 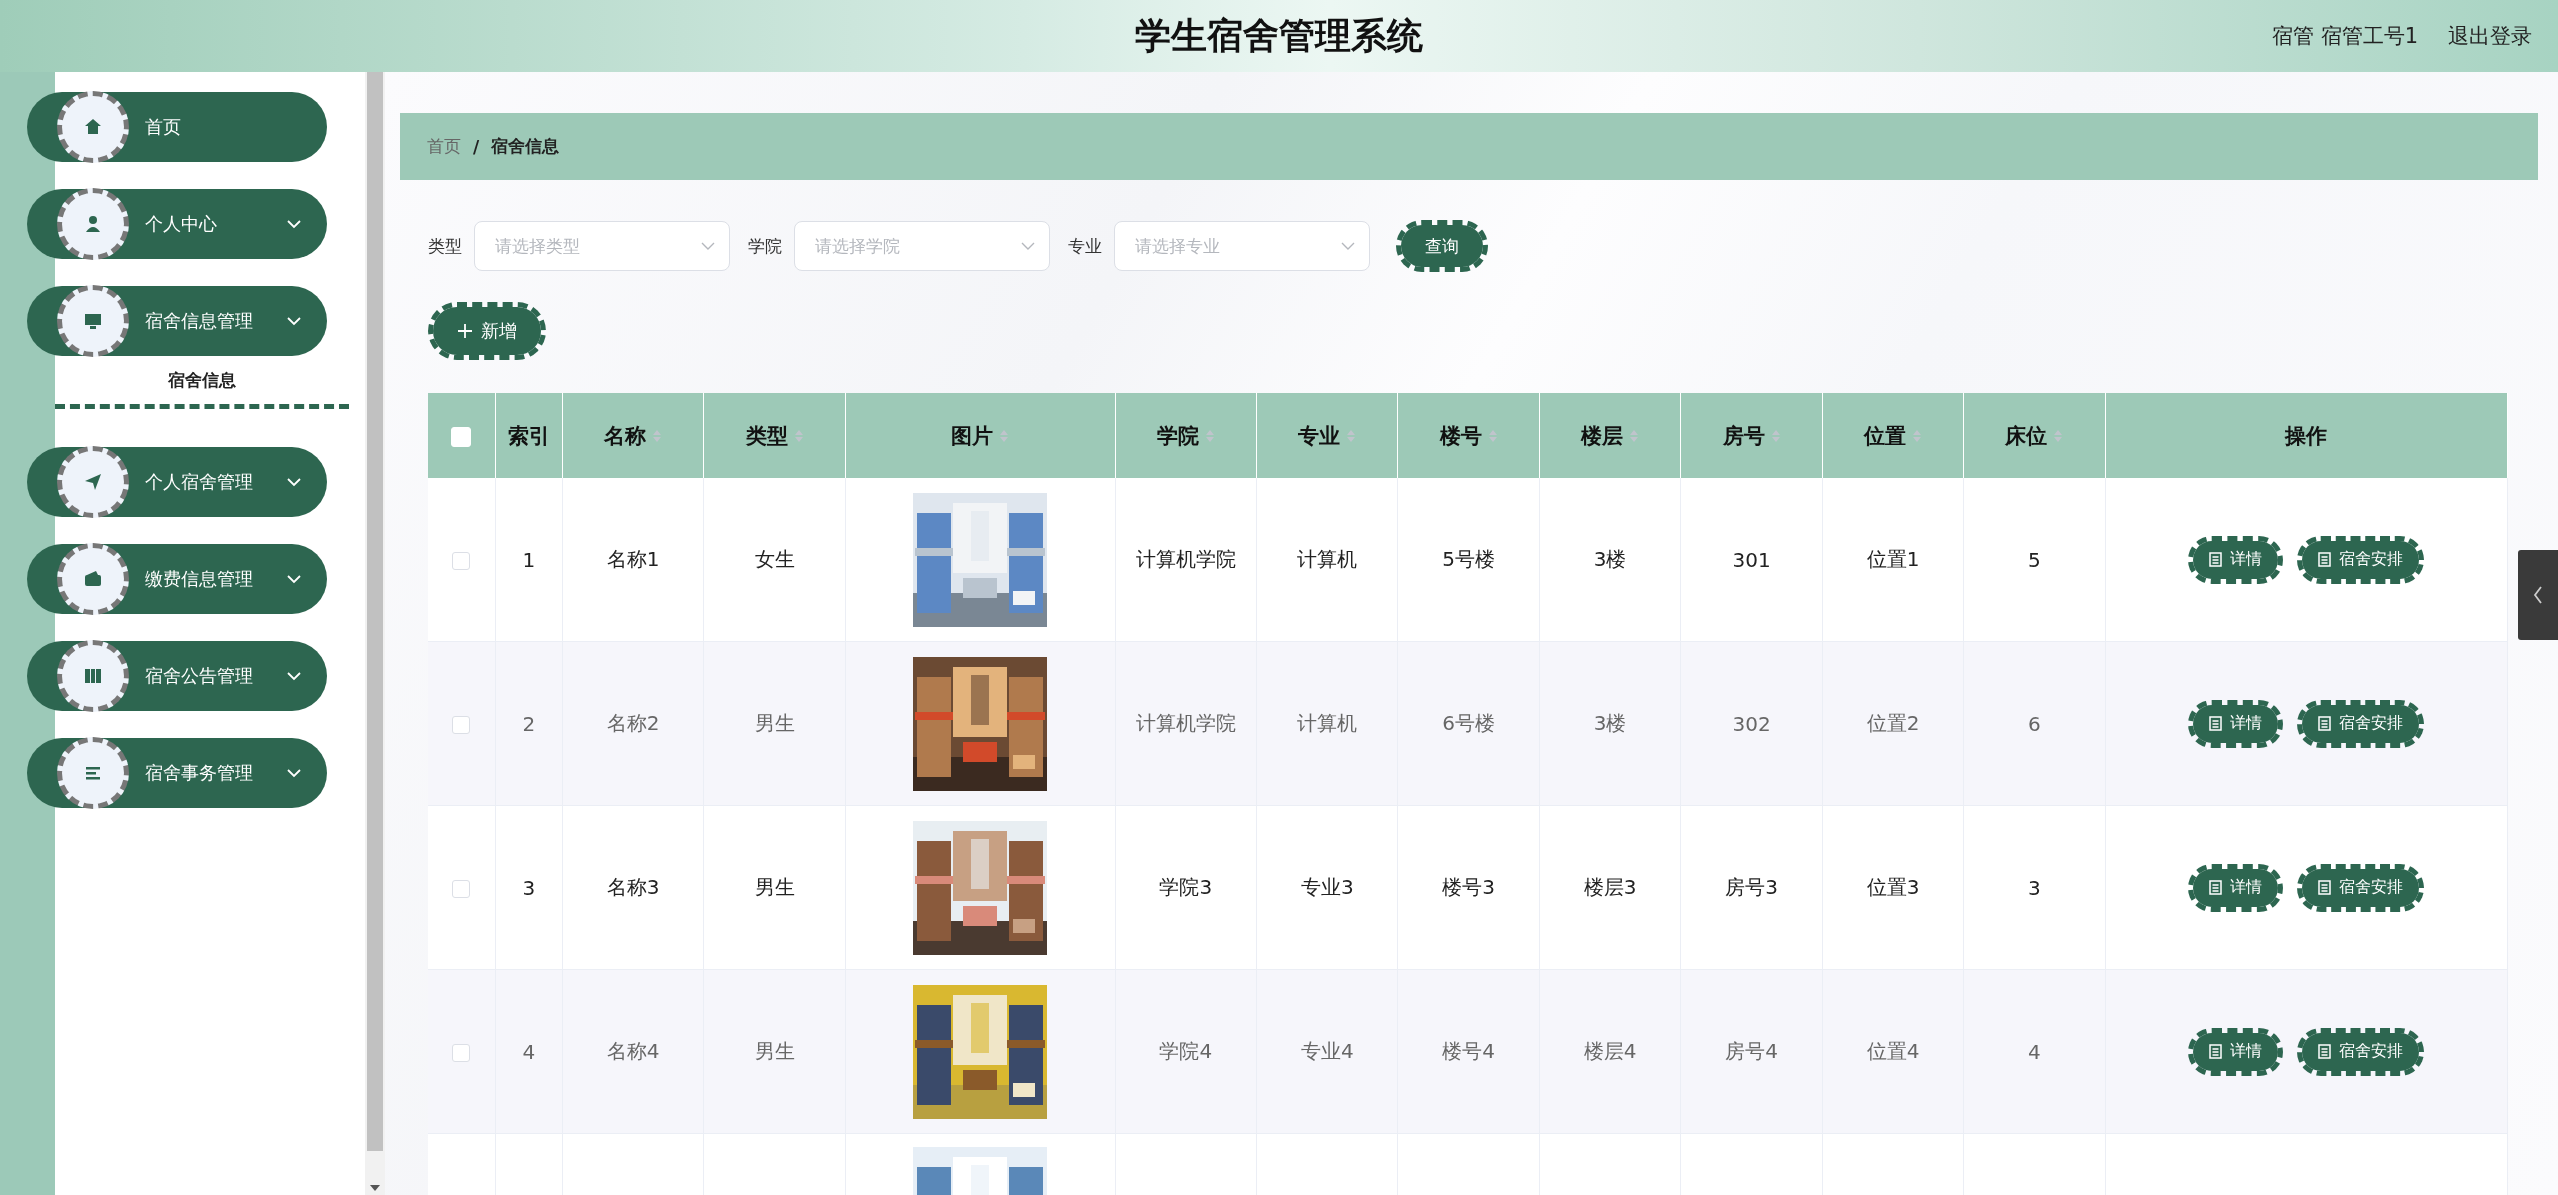 What do you see at coordinates (465, 331) in the screenshot?
I see `plus-icon` at bounding box center [465, 331].